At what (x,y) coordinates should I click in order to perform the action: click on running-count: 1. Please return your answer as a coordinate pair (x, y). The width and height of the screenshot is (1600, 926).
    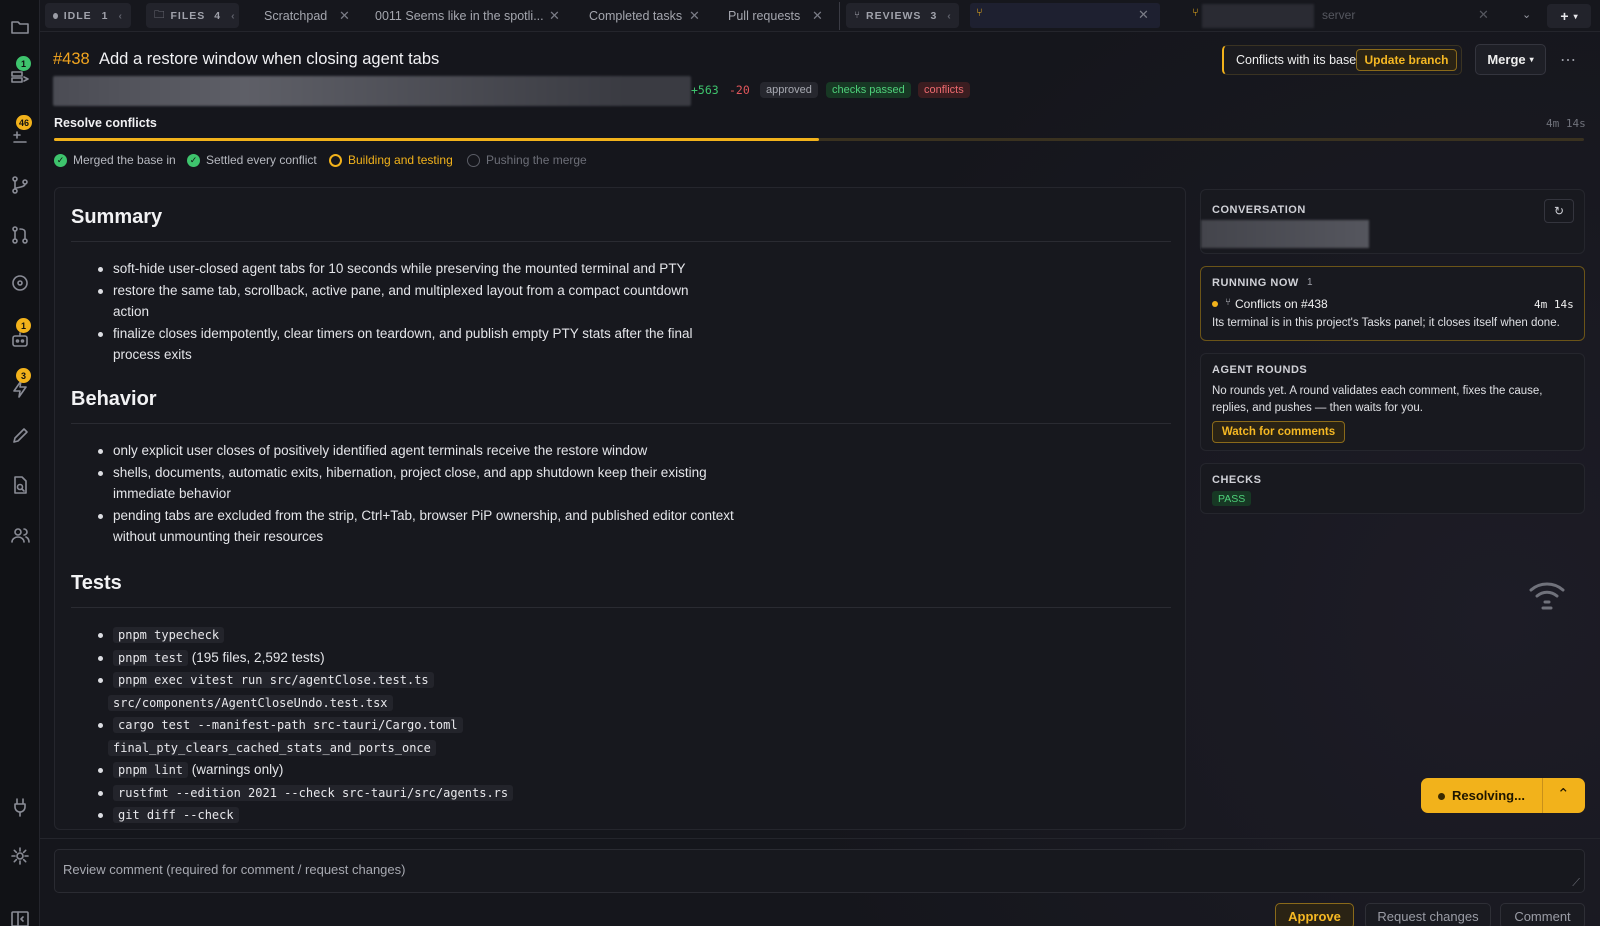
    Looking at the image, I should click on (1310, 282).